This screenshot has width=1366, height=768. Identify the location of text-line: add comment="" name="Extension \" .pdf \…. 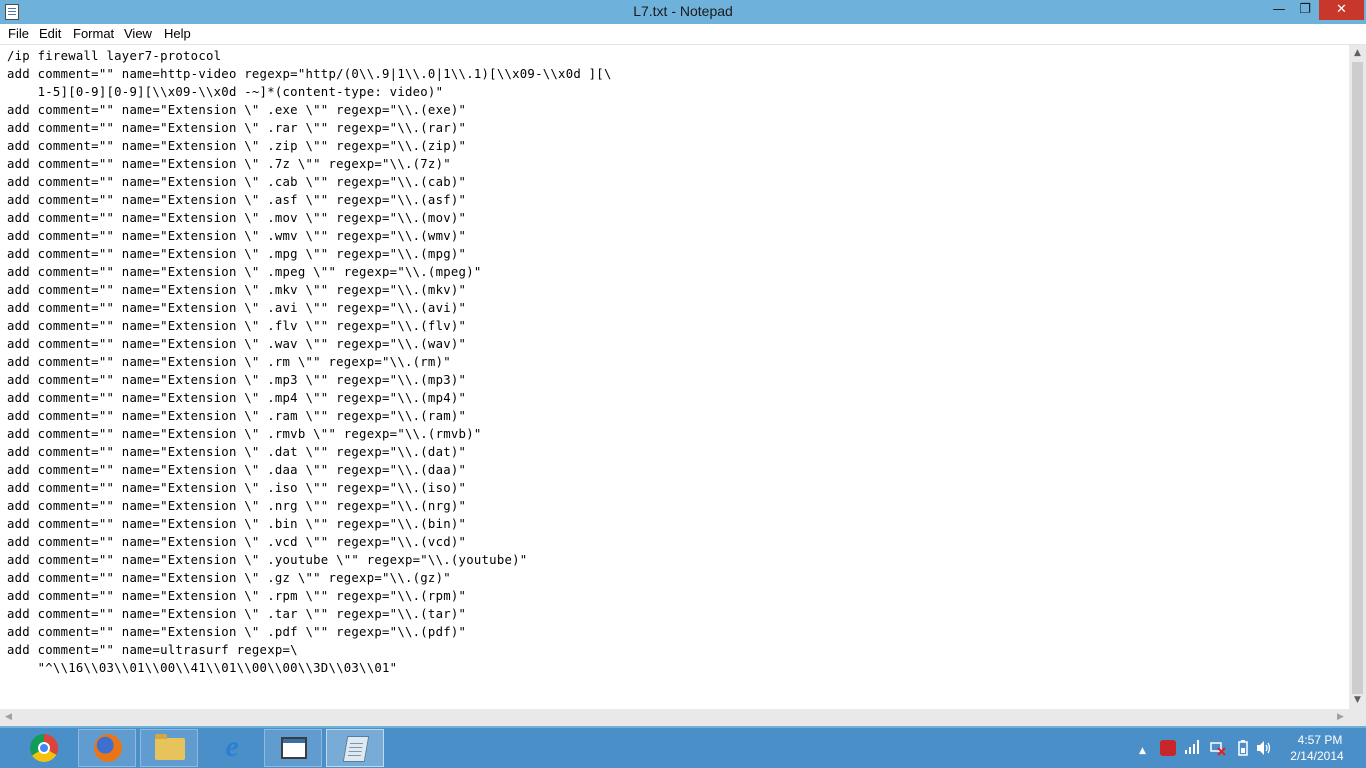
(236, 632).